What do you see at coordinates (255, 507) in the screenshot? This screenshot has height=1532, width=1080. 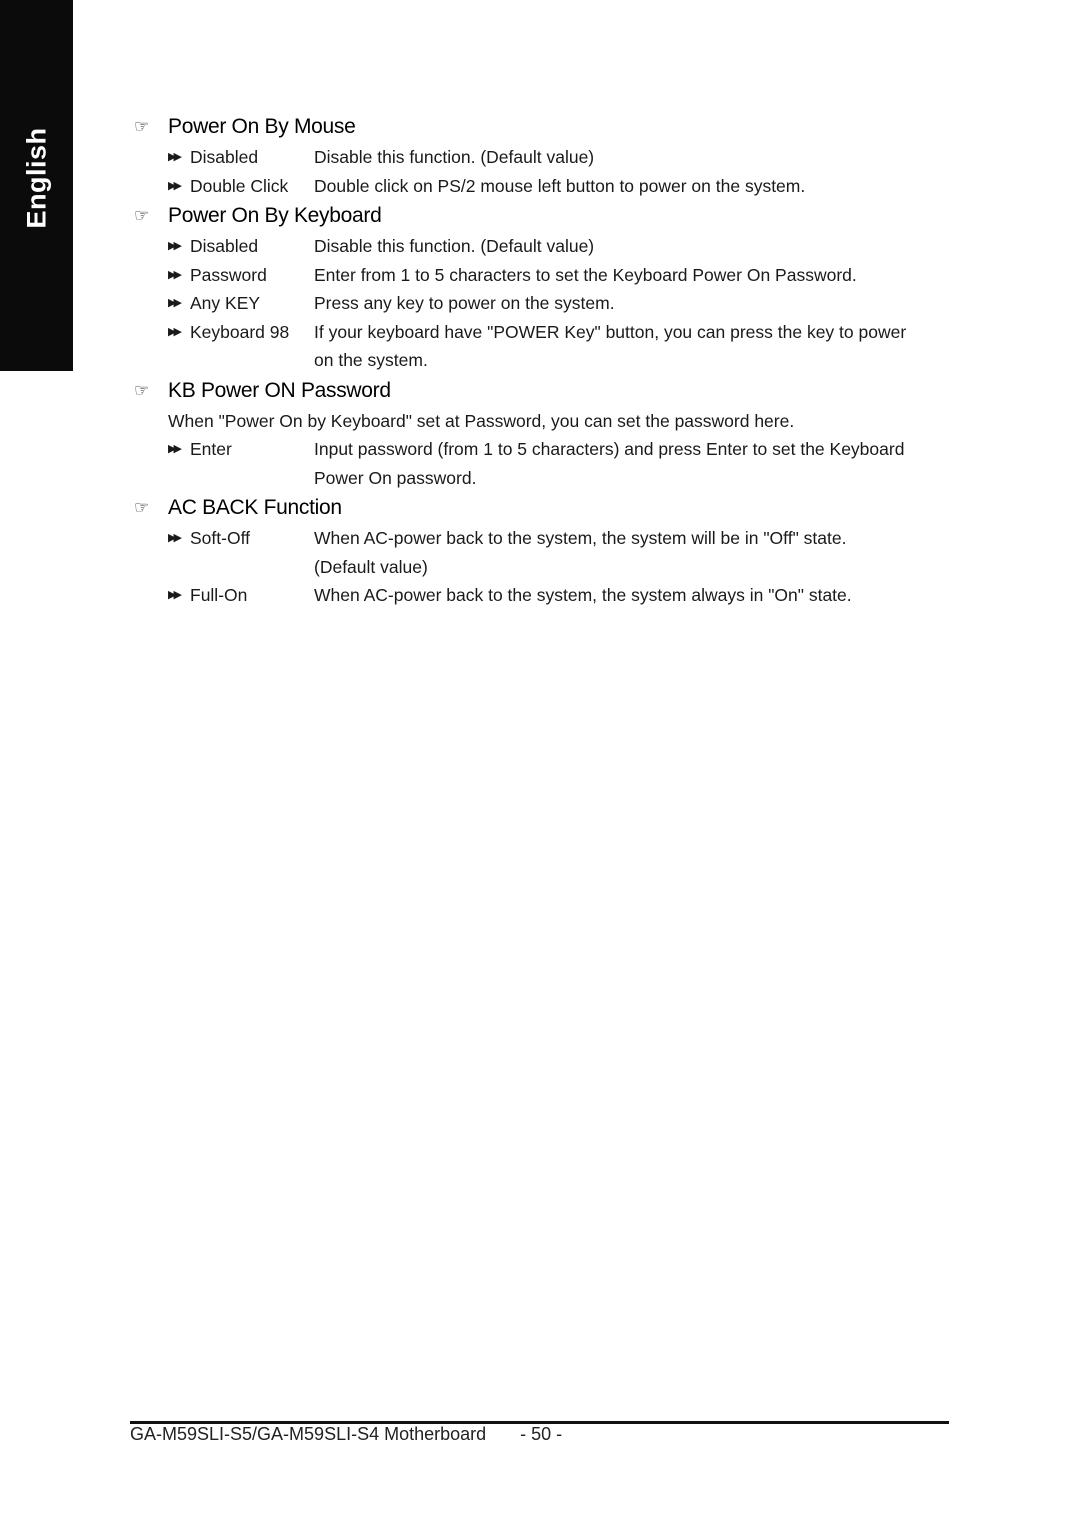 I see `section-title: AC BACK Function` at bounding box center [255, 507].